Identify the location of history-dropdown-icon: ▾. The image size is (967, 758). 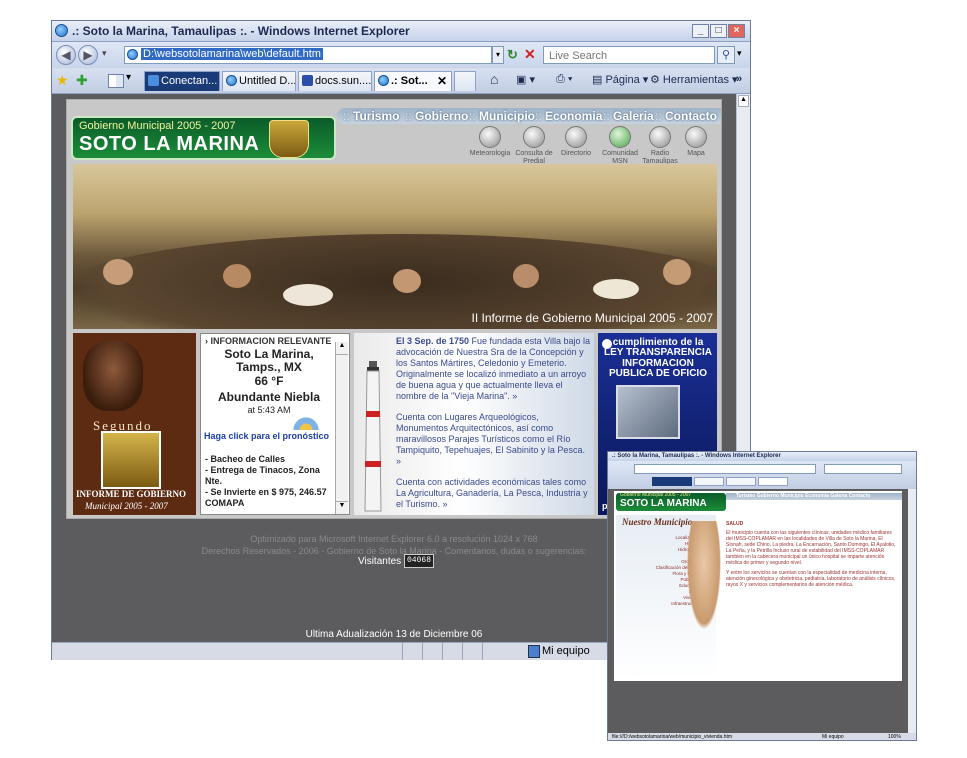
(104, 53).